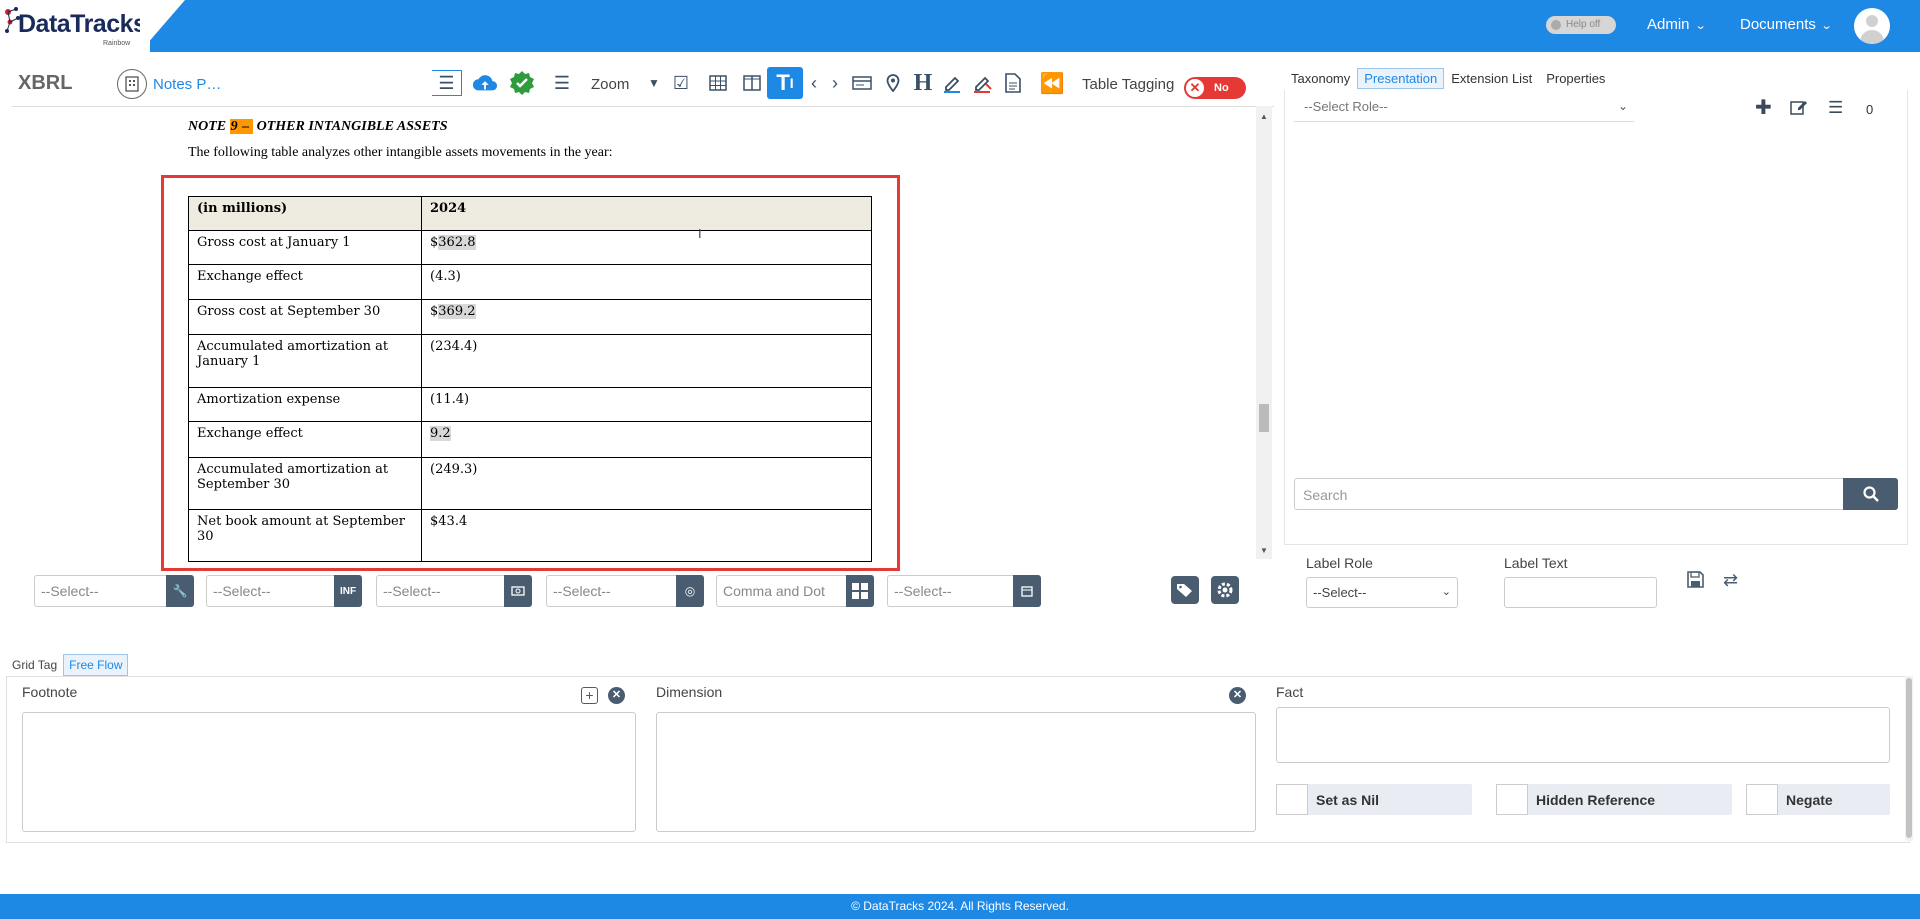 This screenshot has height=919, width=1920. What do you see at coordinates (562, 83) in the screenshot?
I see `list-icon: ☰` at bounding box center [562, 83].